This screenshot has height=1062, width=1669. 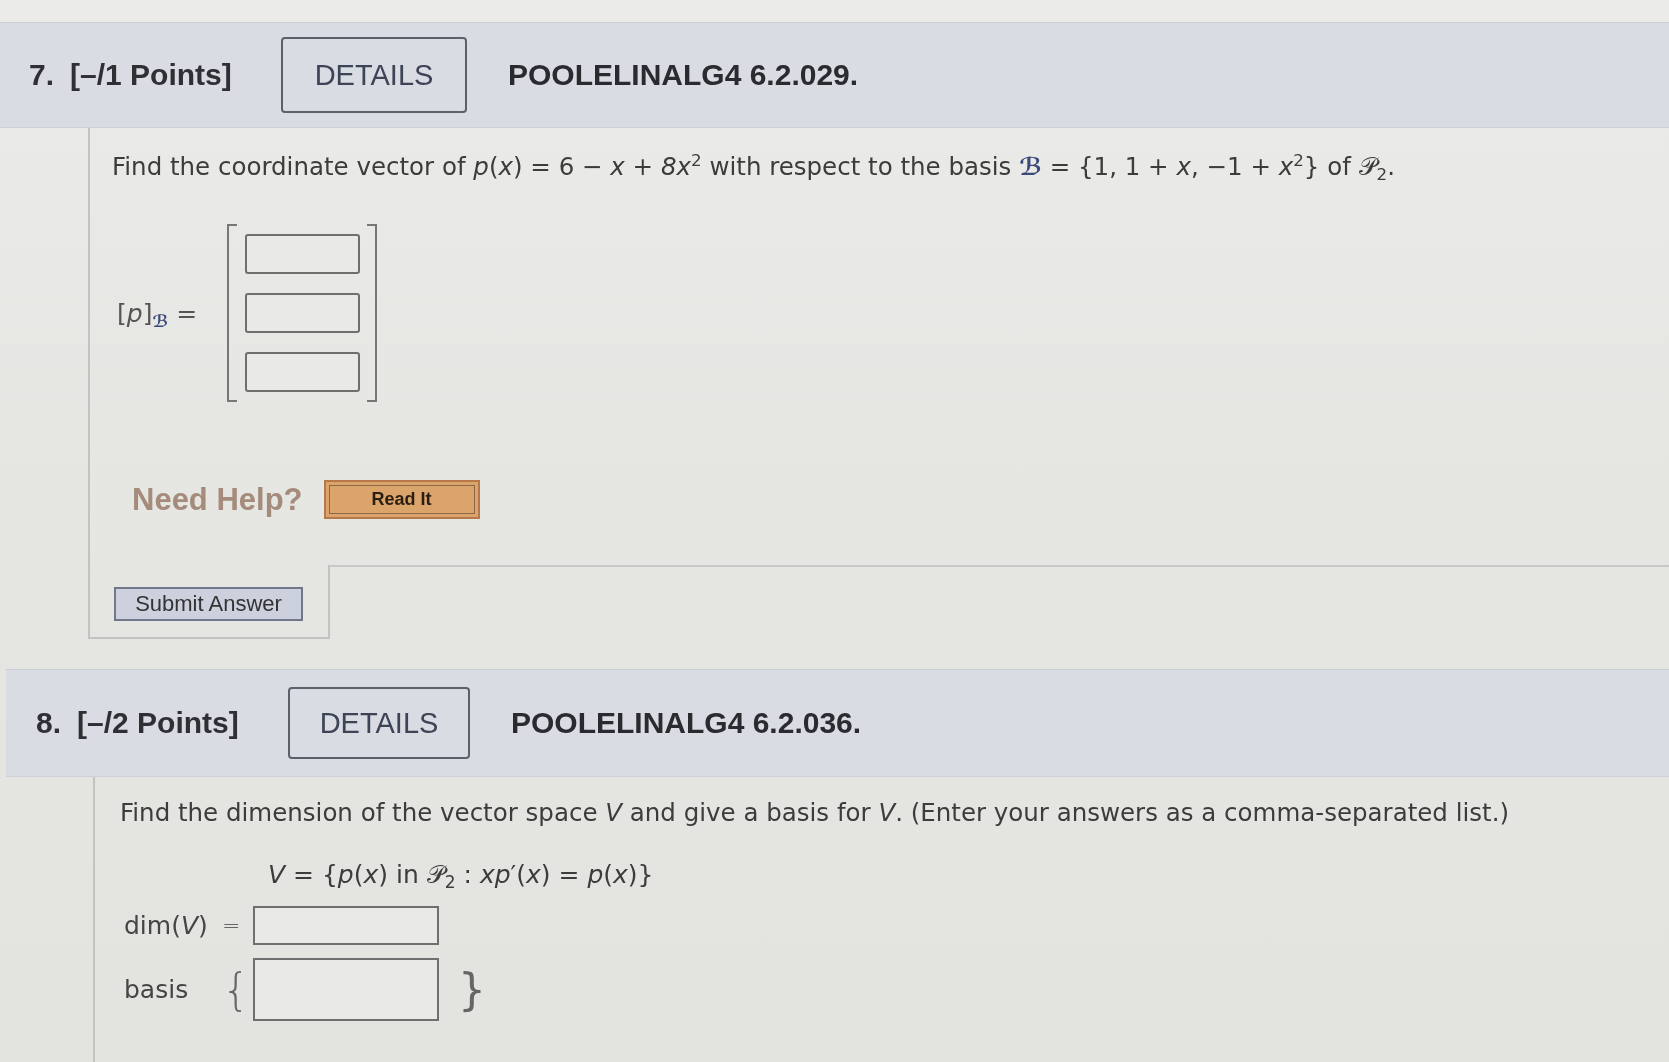 I want to click on question-number: 8., so click(x=49, y=723).